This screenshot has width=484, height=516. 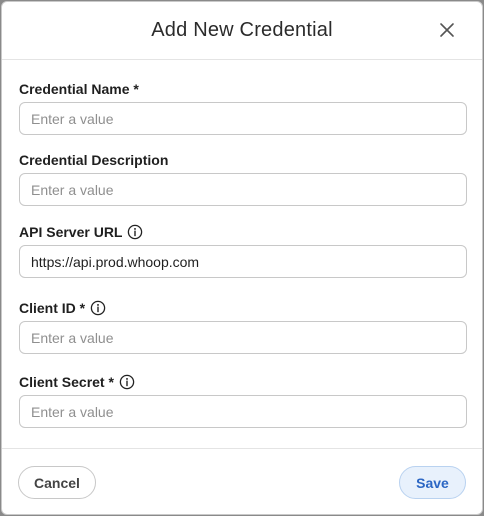 I want to click on client-id-label: Client ID *, so click(x=52, y=308).